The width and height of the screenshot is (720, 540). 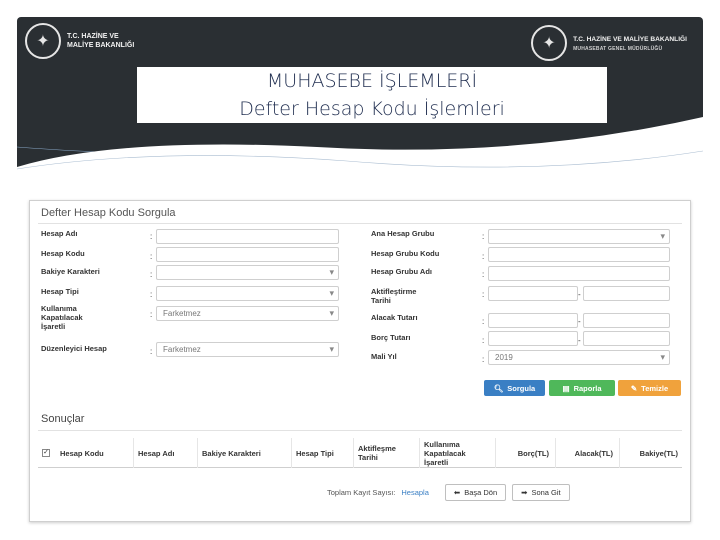 What do you see at coordinates (387, 453) in the screenshot?
I see `column-header: Aktifleşme Tarihi` at bounding box center [387, 453].